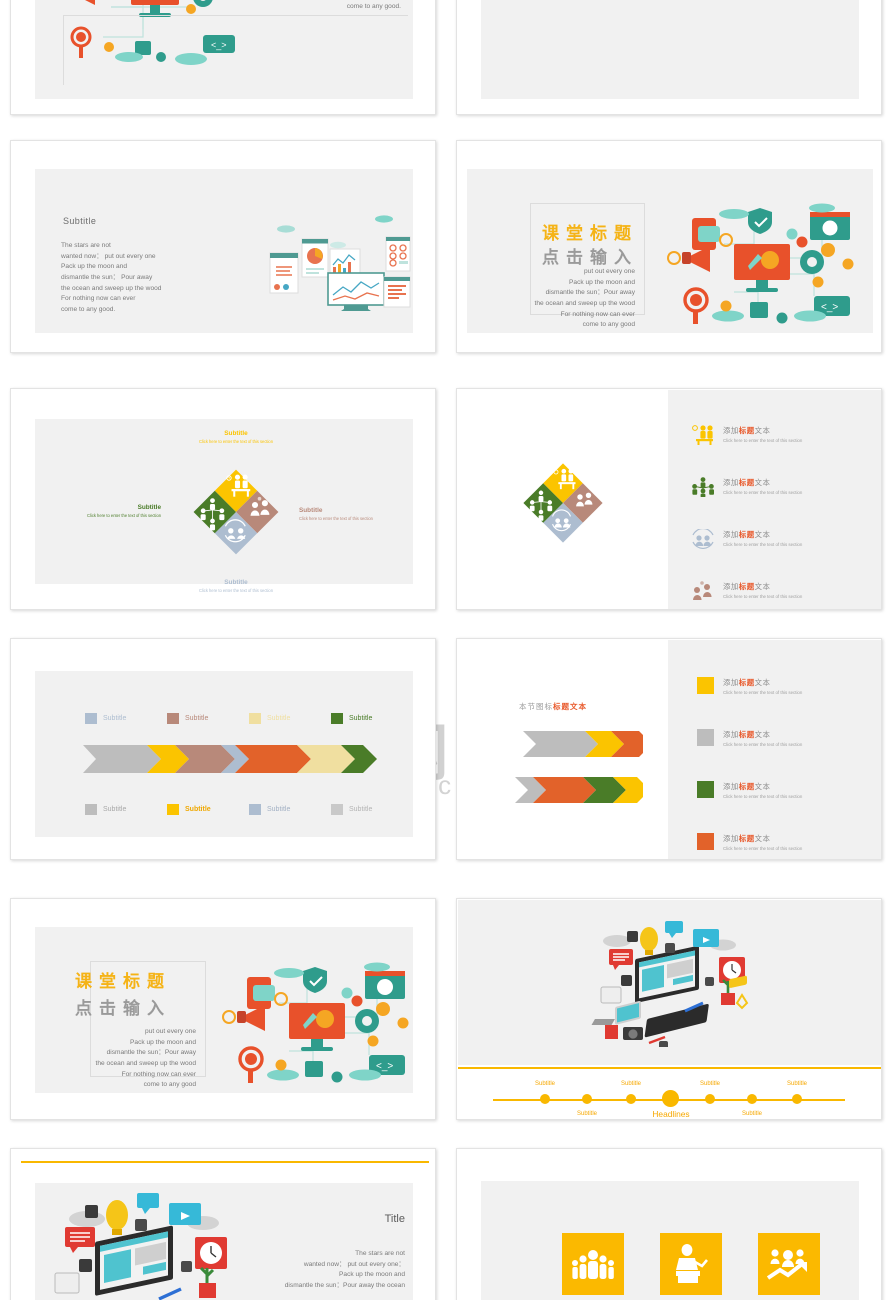  Describe the element at coordinates (669, 5) in the screenshot. I see `circle-network-illustration` at that location.